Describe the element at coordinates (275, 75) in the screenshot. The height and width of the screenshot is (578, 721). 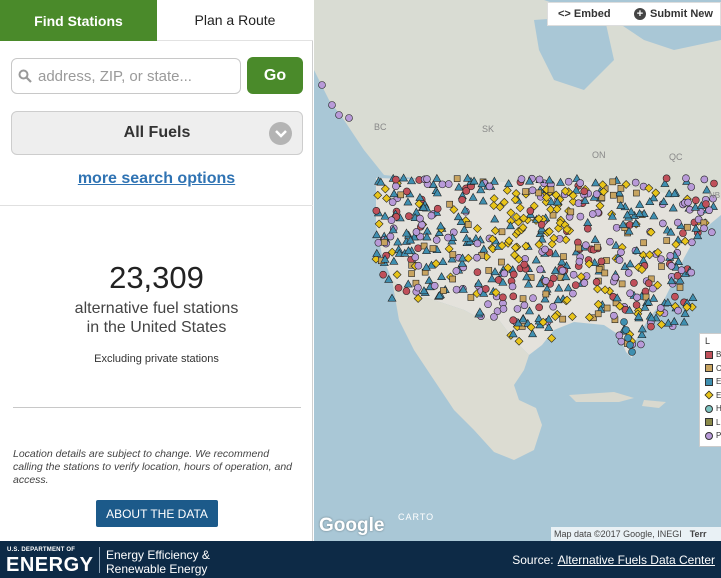
I see `go-button: Go` at that location.